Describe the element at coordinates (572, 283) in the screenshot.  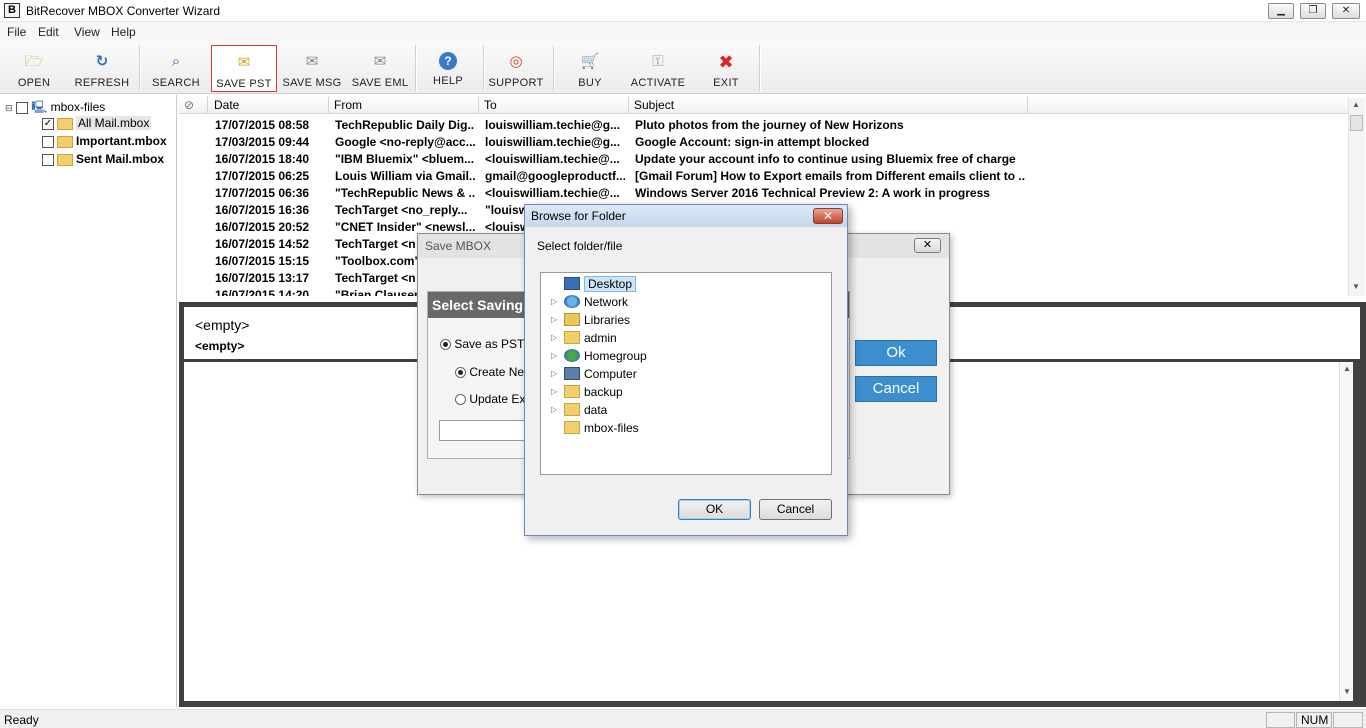
I see `desktop-icon` at that location.